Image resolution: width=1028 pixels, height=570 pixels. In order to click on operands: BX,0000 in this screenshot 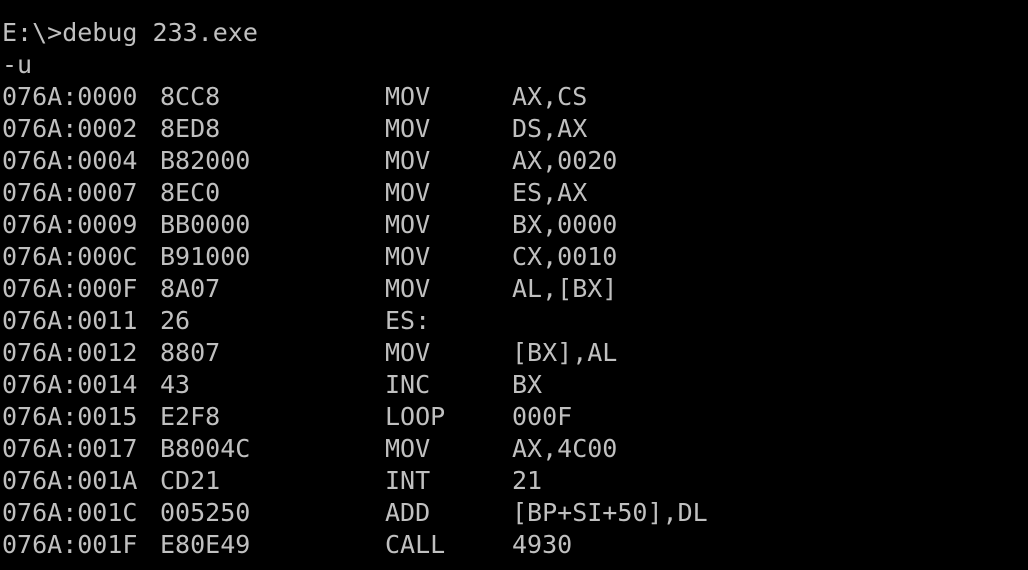, I will do `click(565, 224)`.